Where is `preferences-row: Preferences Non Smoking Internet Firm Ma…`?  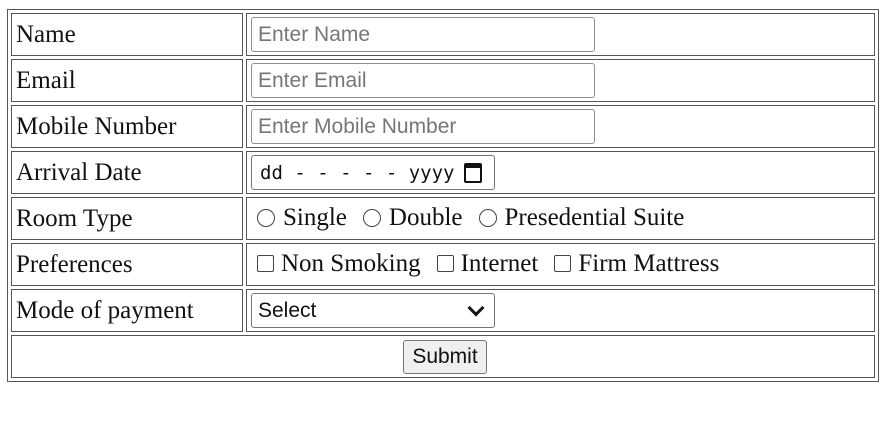
preferences-row: Preferences Non Smoking Internet Firm Ma… is located at coordinates (443, 264).